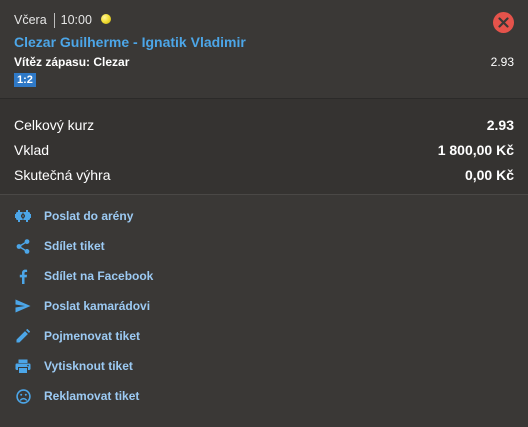 Image resolution: width=528 pixels, height=427 pixels. What do you see at coordinates (76, 20) in the screenshot?
I see `ticket-time: 10:00` at bounding box center [76, 20].